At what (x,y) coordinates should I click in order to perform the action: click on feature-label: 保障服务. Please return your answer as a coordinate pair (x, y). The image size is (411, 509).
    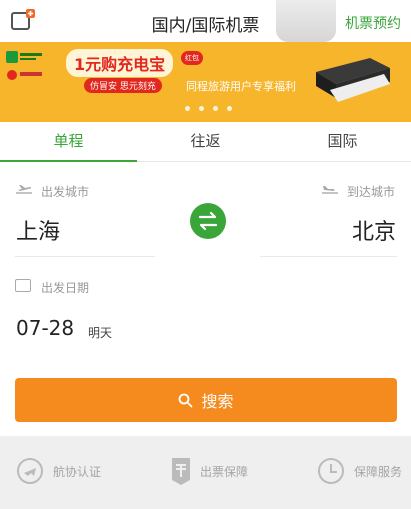
    Looking at the image, I should click on (378, 471).